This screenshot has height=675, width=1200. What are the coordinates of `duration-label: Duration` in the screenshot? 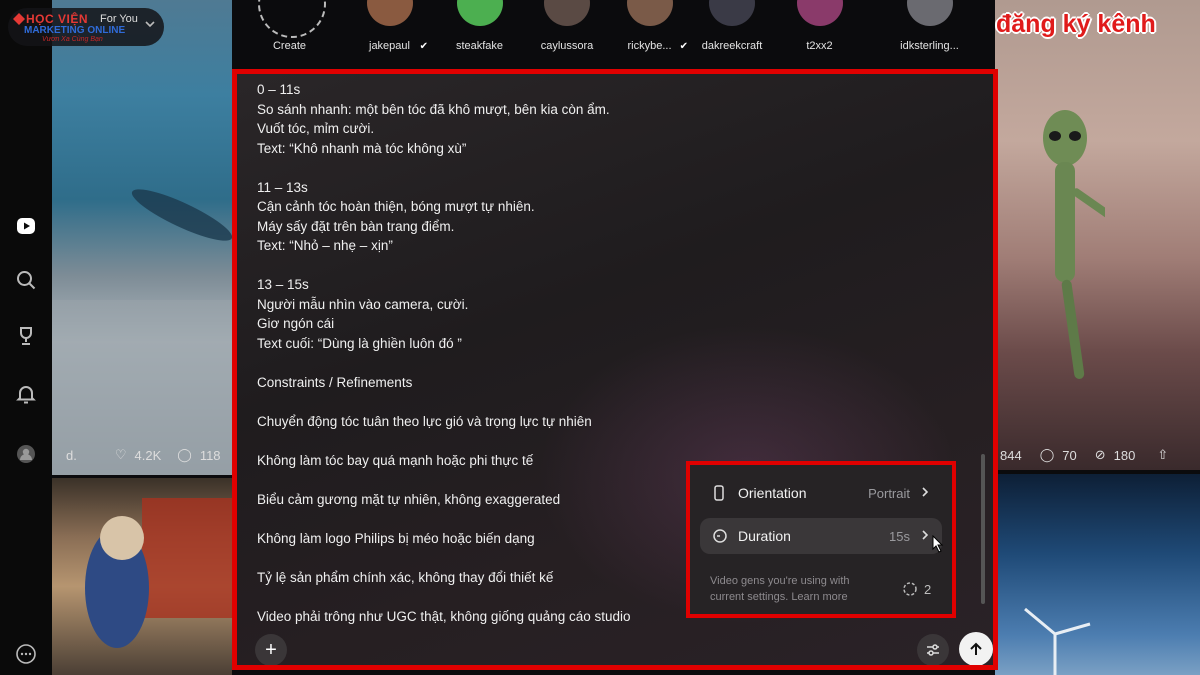 It's located at (764, 536).